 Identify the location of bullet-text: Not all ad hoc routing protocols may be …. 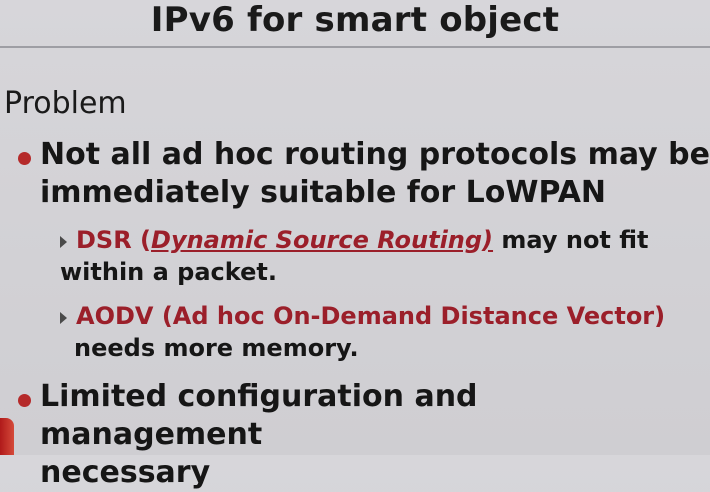
(375, 173).